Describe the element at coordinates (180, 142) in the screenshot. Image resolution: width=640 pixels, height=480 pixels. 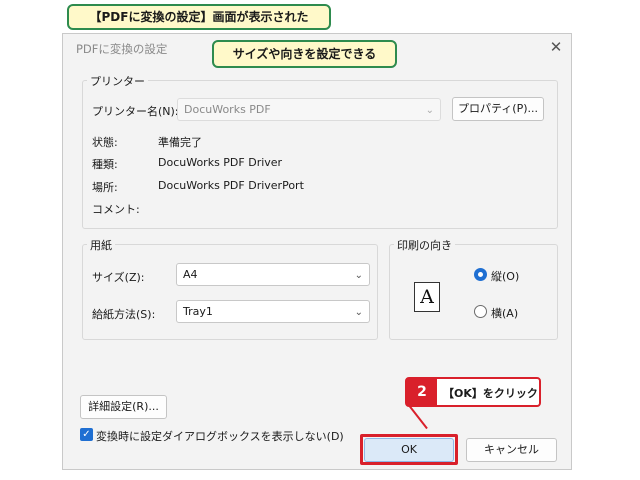
I see `status-value: 準備完了` at that location.